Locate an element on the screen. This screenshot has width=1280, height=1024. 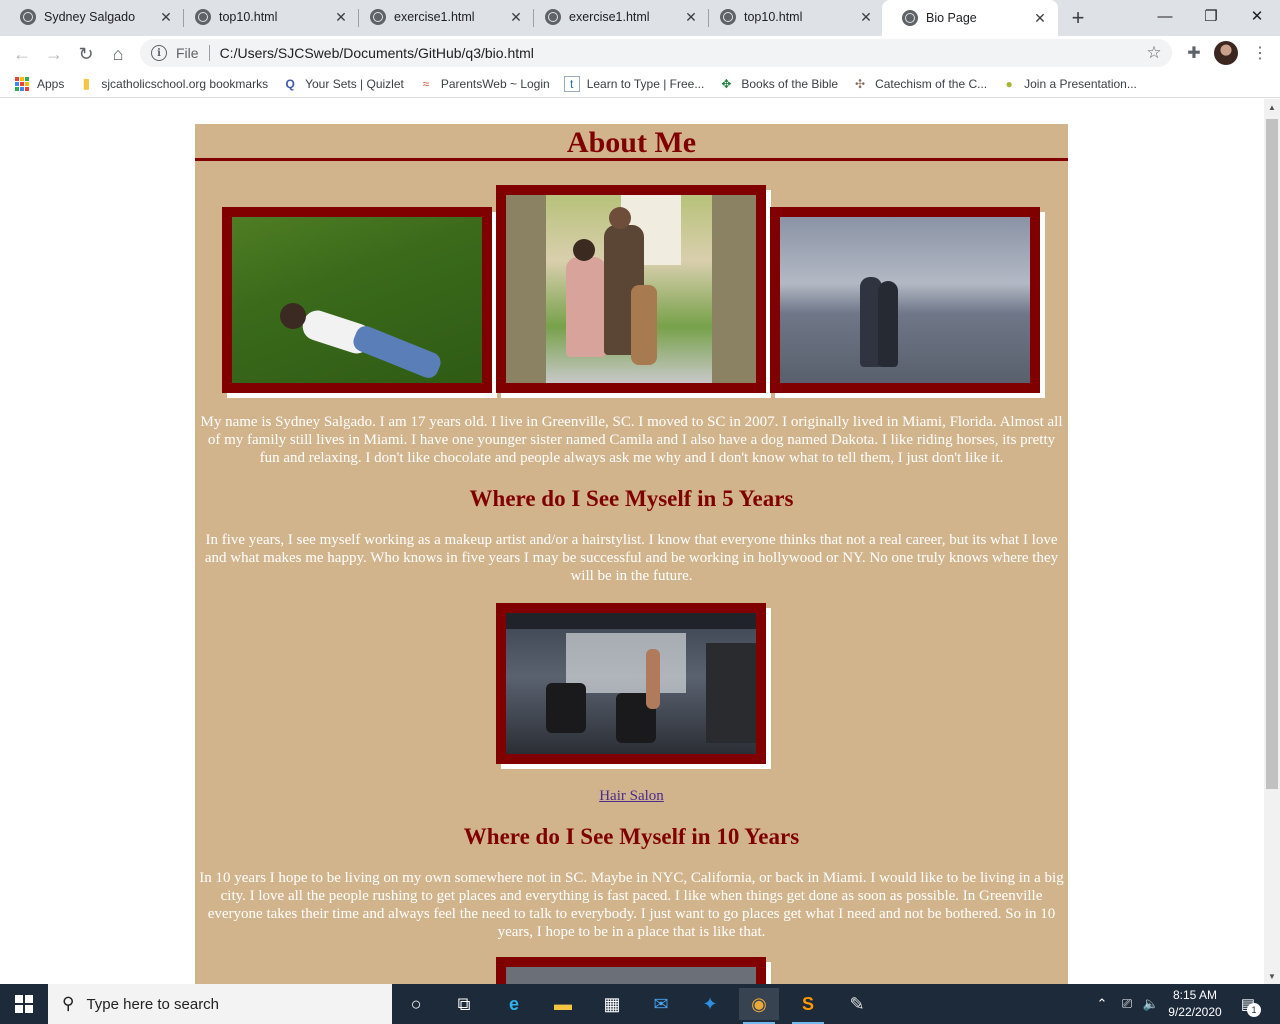
chrome-icon: ◉ is located at coordinates (759, 1006).